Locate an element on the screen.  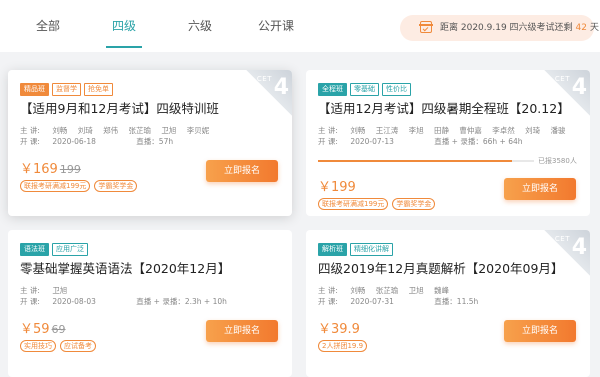
countdown-suffix: 天 is located at coordinates (594, 28).